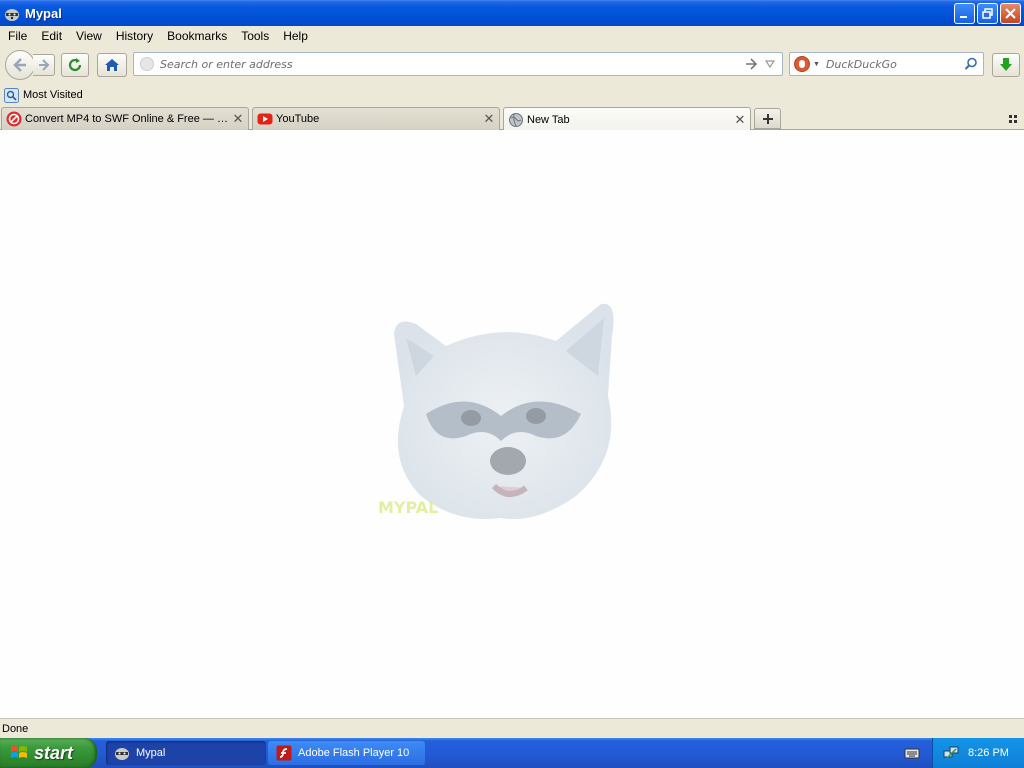  I want to click on forward-button, so click(44, 65).